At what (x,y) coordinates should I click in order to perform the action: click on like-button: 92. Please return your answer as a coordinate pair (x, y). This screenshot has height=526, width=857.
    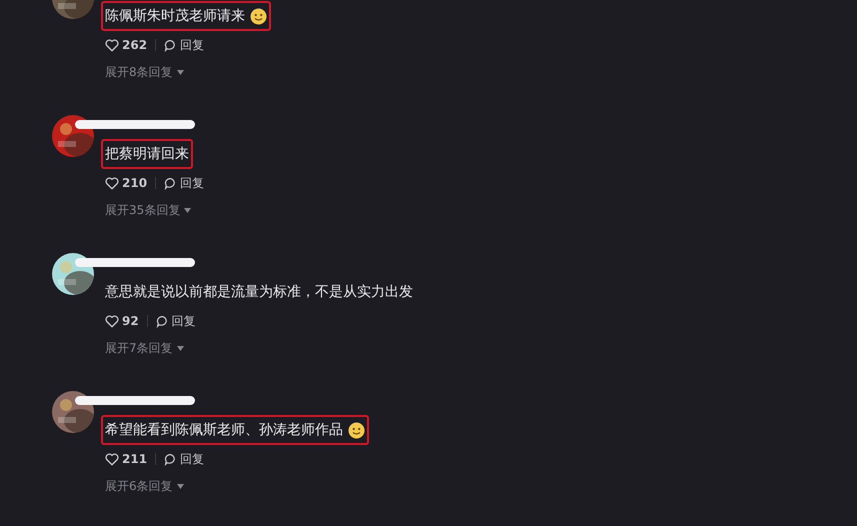
    Looking at the image, I should click on (122, 321).